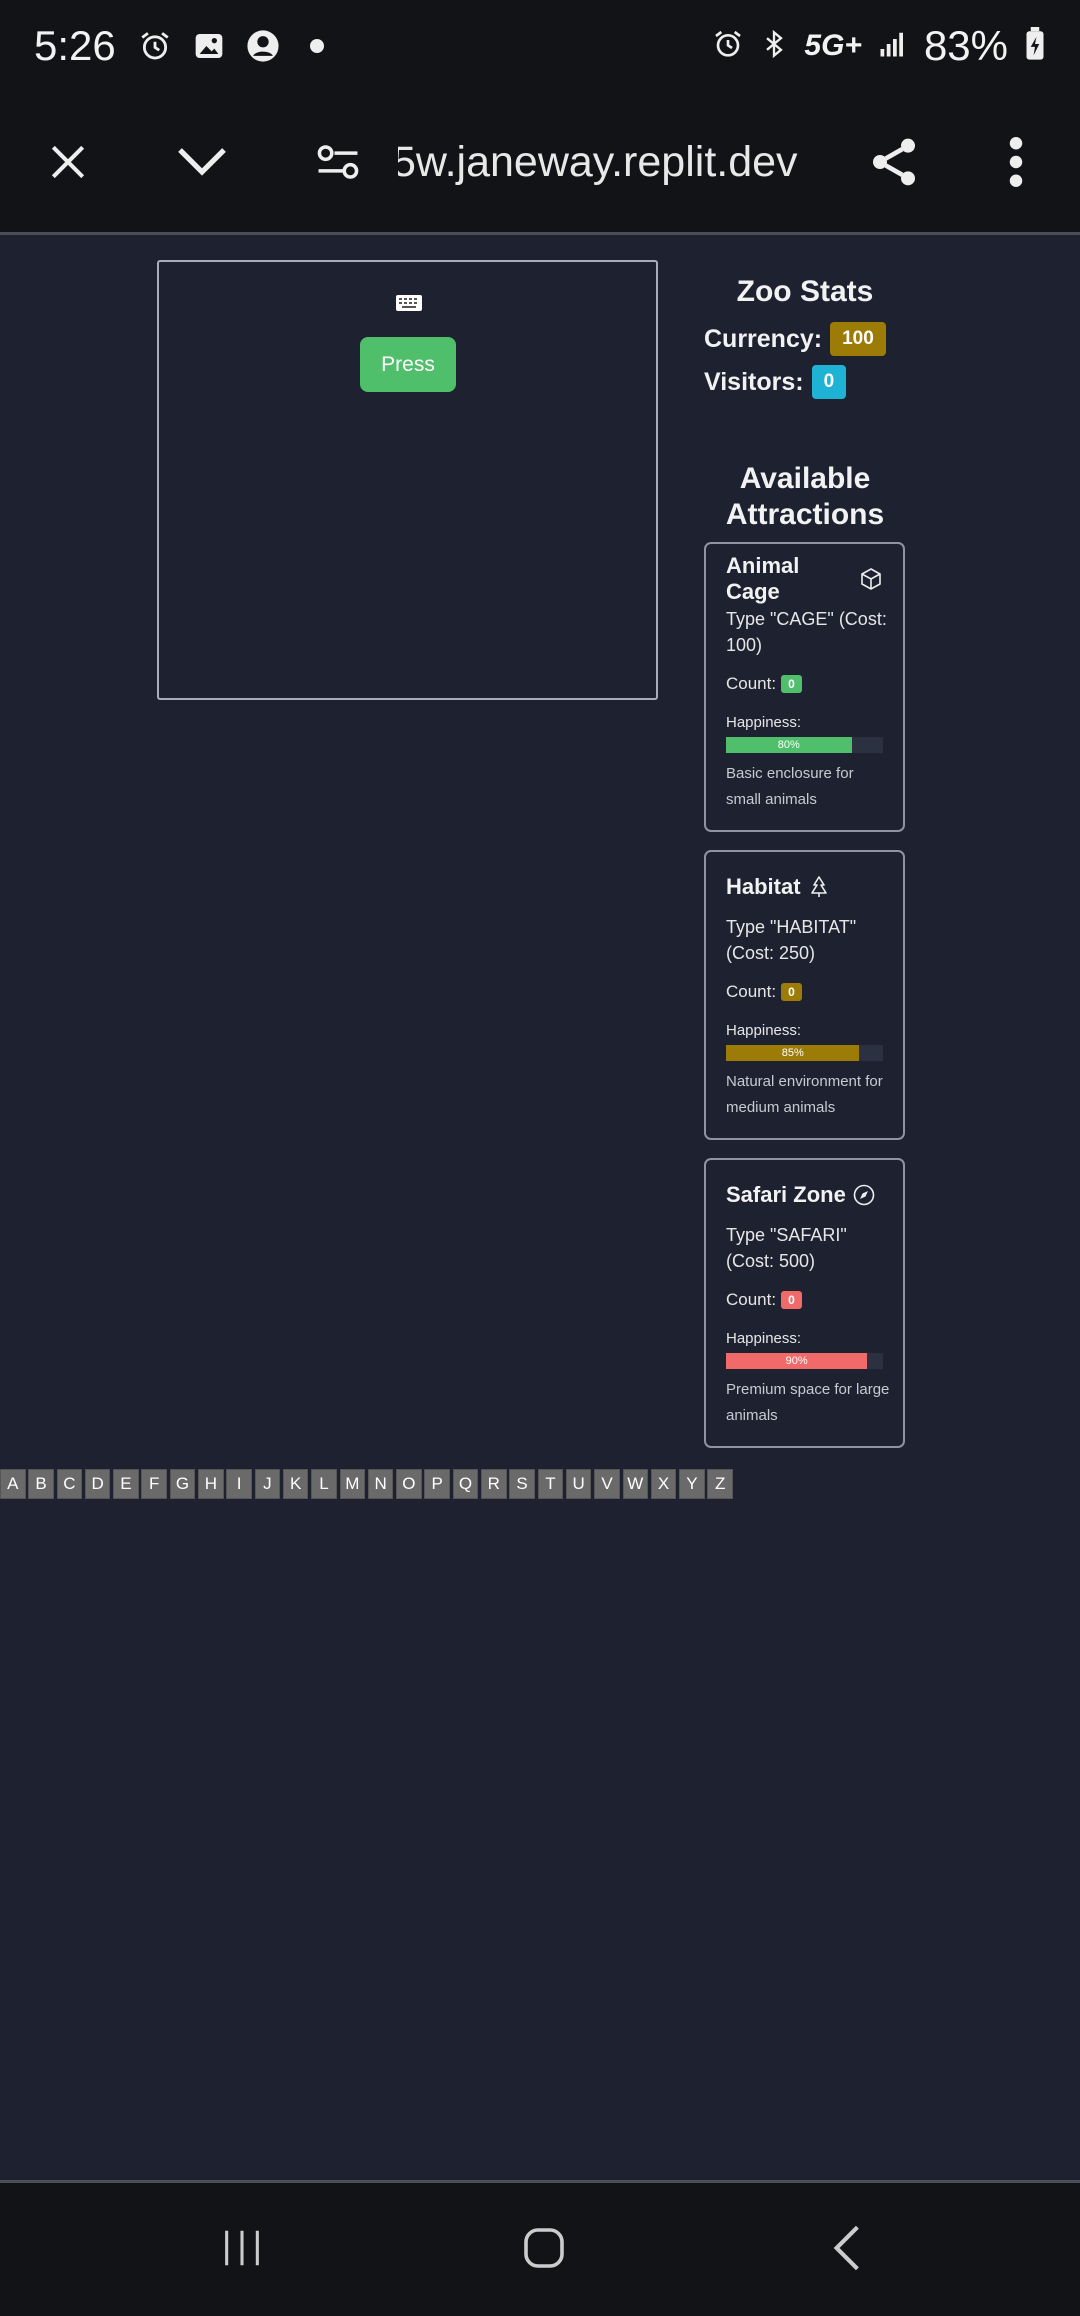 The height and width of the screenshot is (2316, 1080). Describe the element at coordinates (871, 579) in the screenshot. I see `cube-icon` at that location.